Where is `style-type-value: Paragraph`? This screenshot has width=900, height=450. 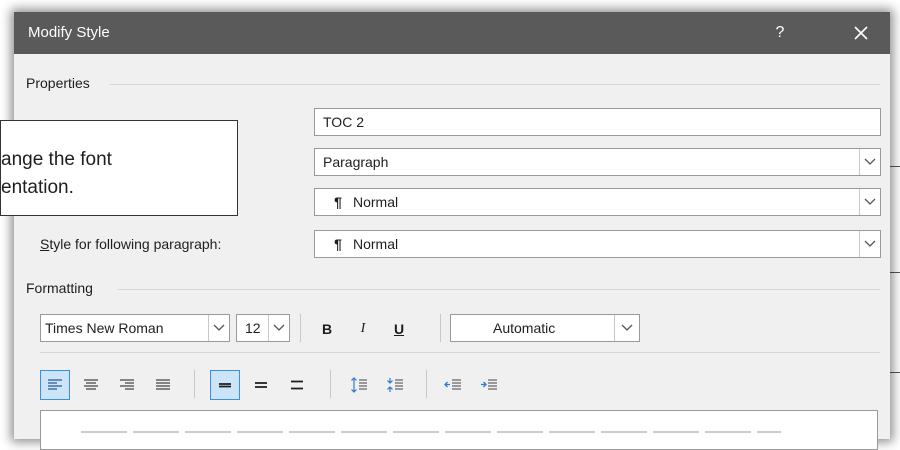 style-type-value: Paragraph is located at coordinates (356, 162).